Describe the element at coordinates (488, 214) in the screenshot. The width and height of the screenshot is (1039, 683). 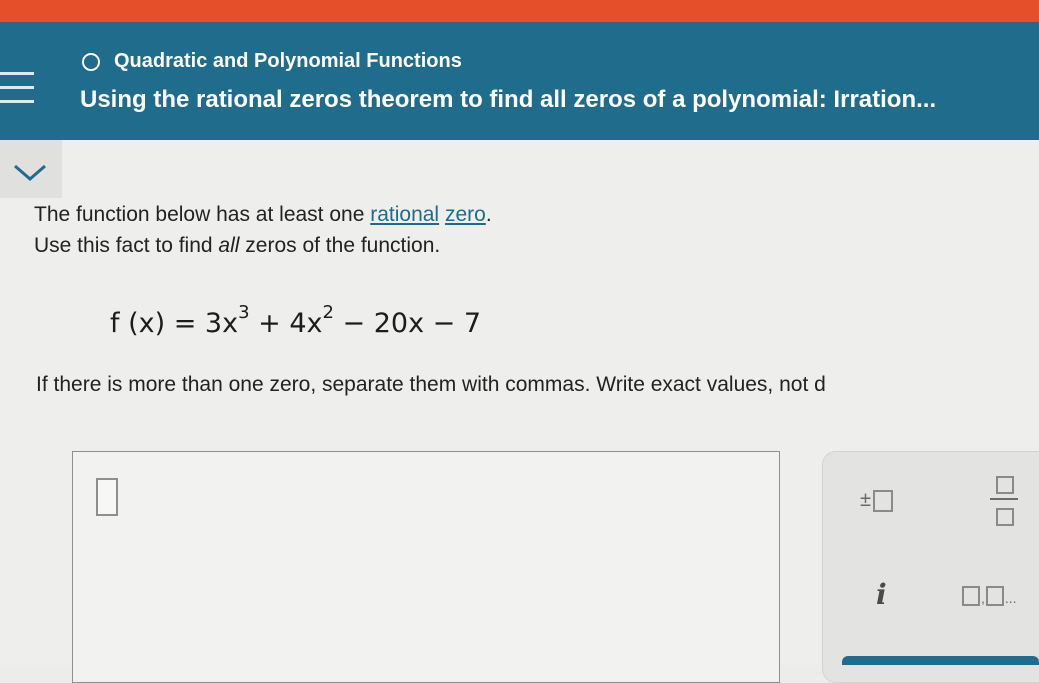
I see `period: .` at that location.